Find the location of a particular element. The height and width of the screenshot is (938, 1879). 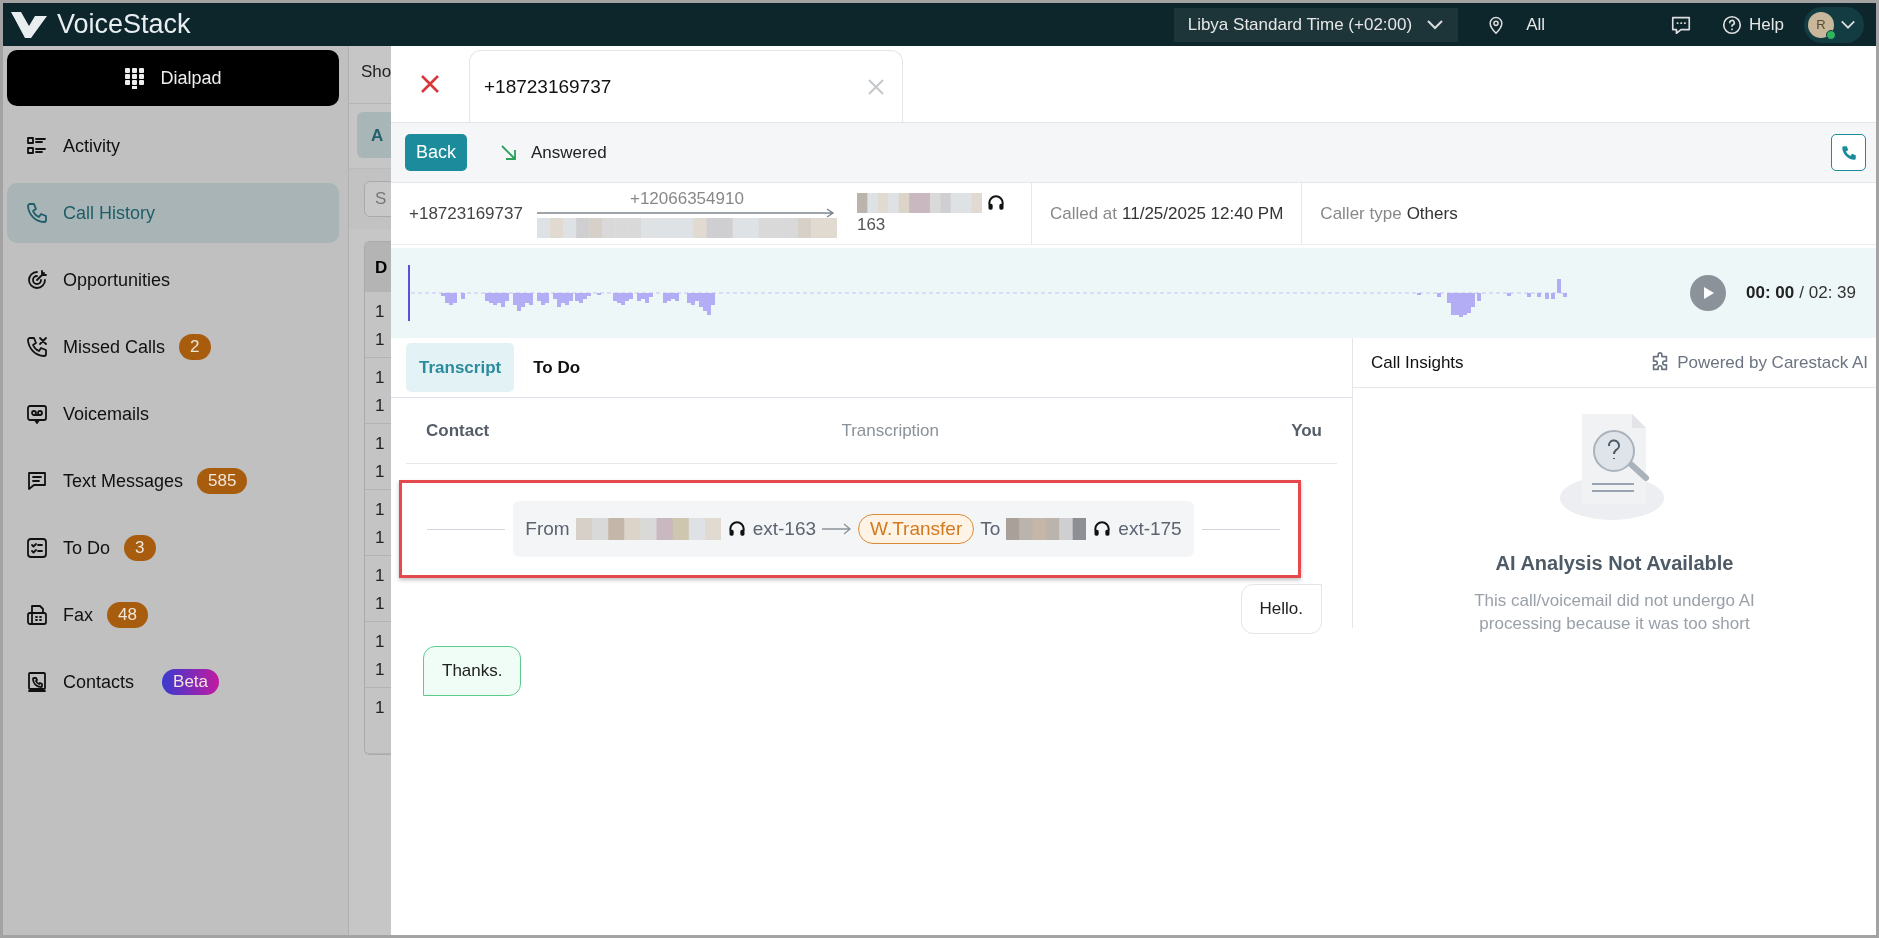

via-number: +12066354910 is located at coordinates (686, 198).